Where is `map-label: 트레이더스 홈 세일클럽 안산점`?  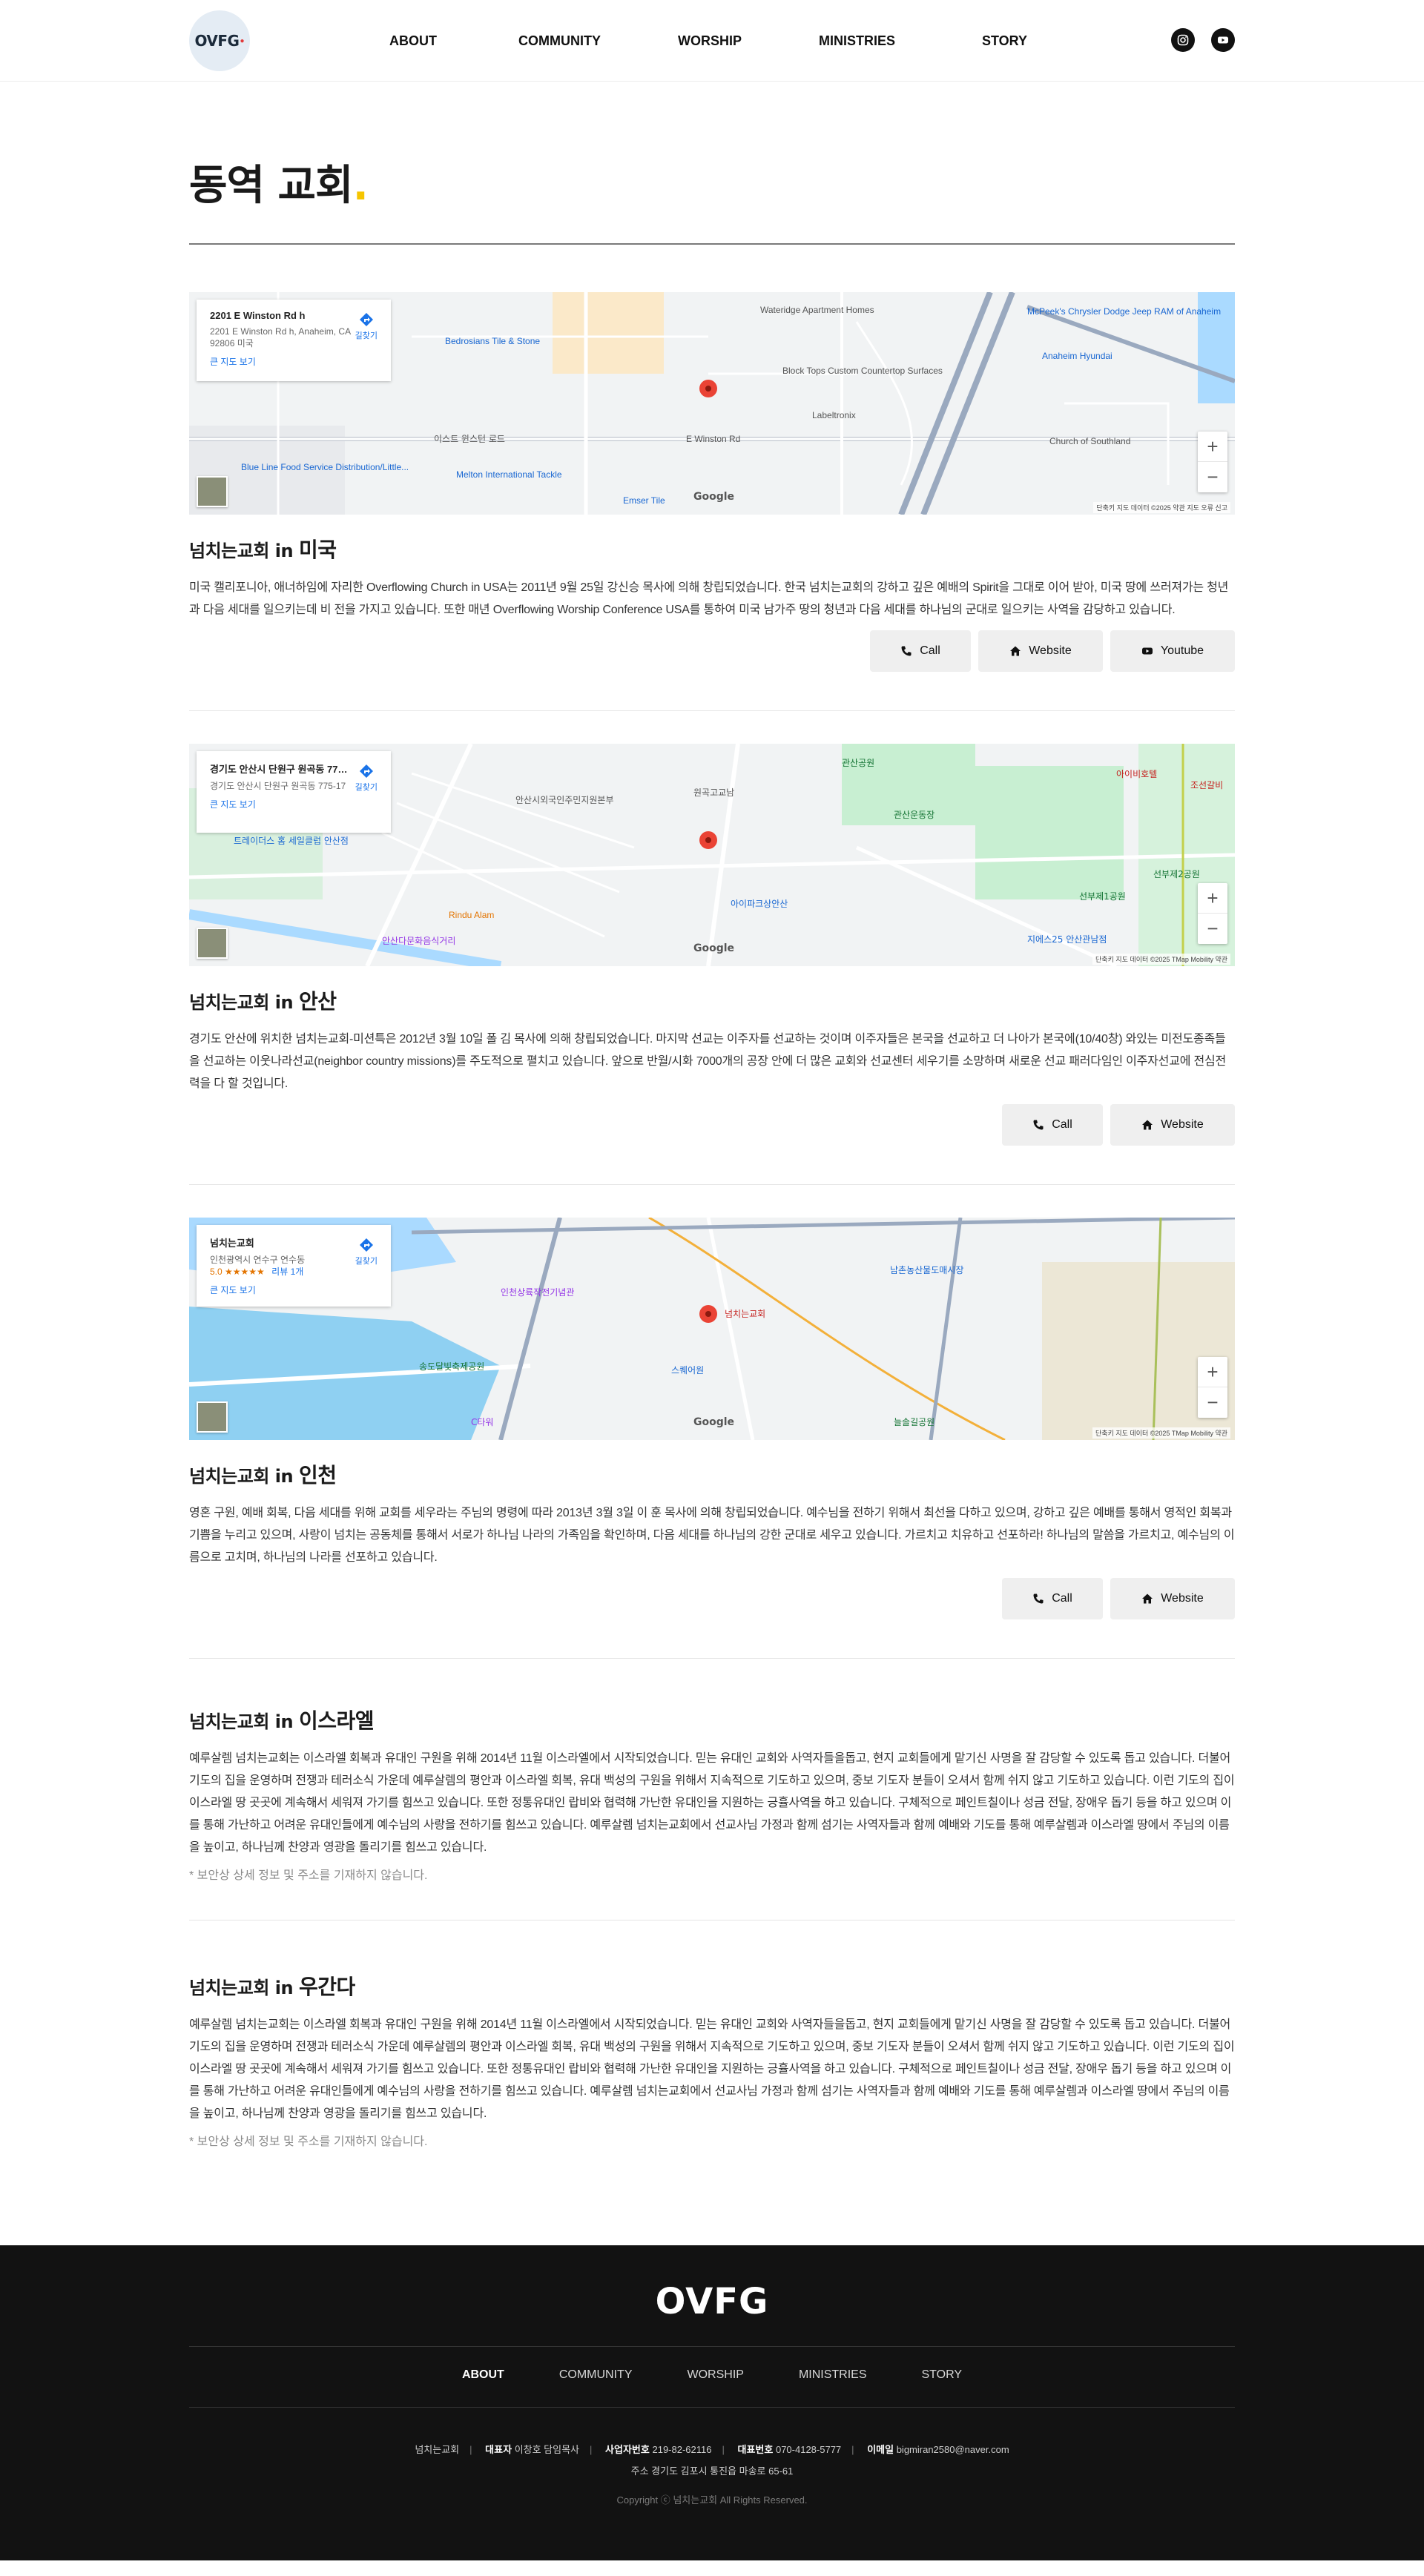
map-label: 트레이더스 홈 세일클럽 안산점 is located at coordinates (291, 841).